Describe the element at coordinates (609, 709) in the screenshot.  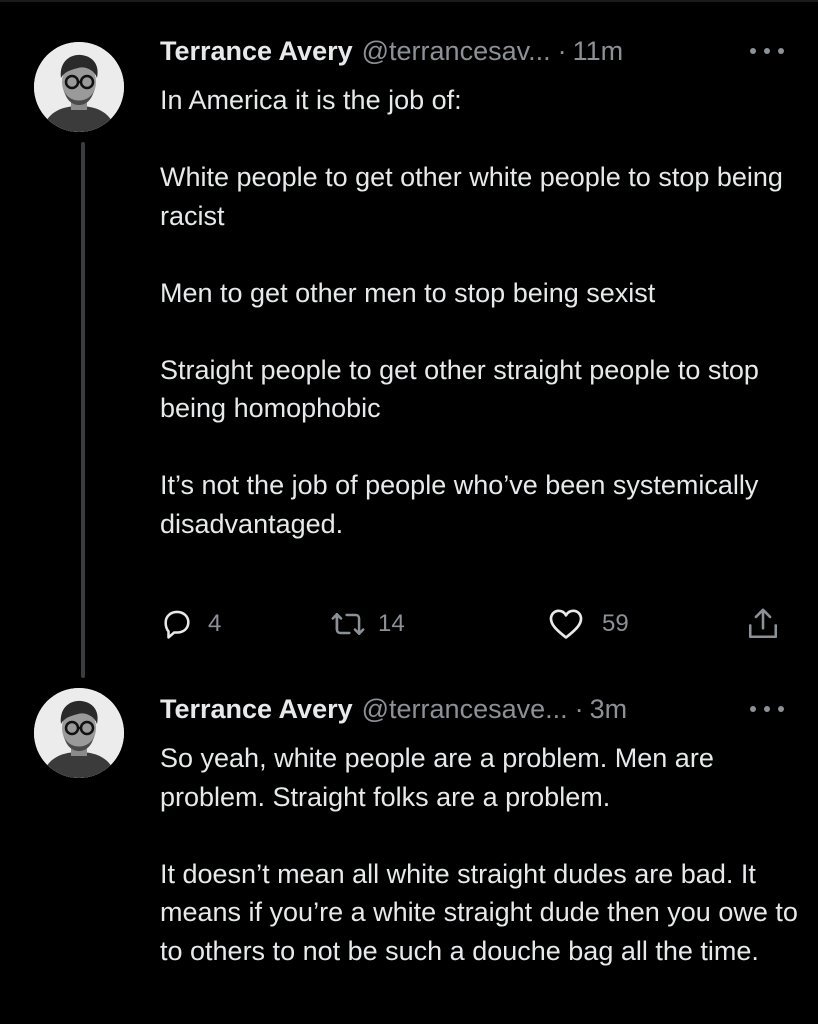
I see `timestamp: 3m` at that location.